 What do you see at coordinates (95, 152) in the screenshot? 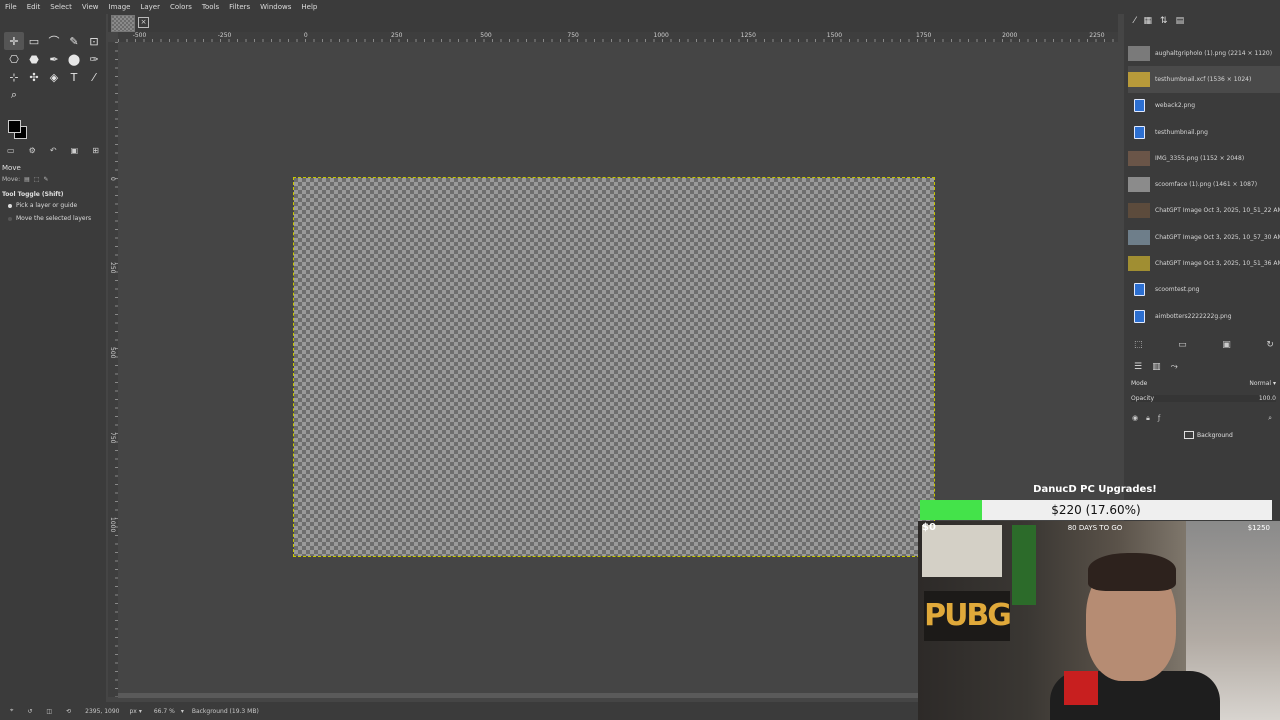
I see `configure-tab-icon: ⊞` at bounding box center [95, 152].